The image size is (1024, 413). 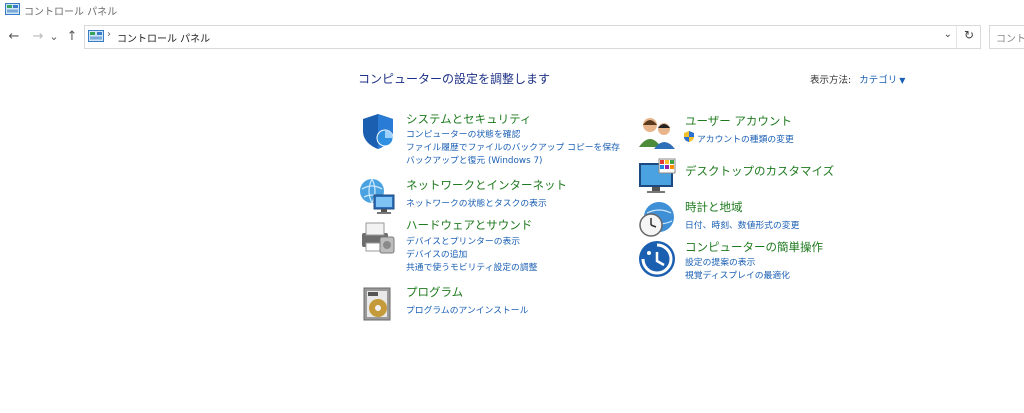 I want to click on task-link: 視覚ディスプレイの最適化, so click(x=737, y=274).